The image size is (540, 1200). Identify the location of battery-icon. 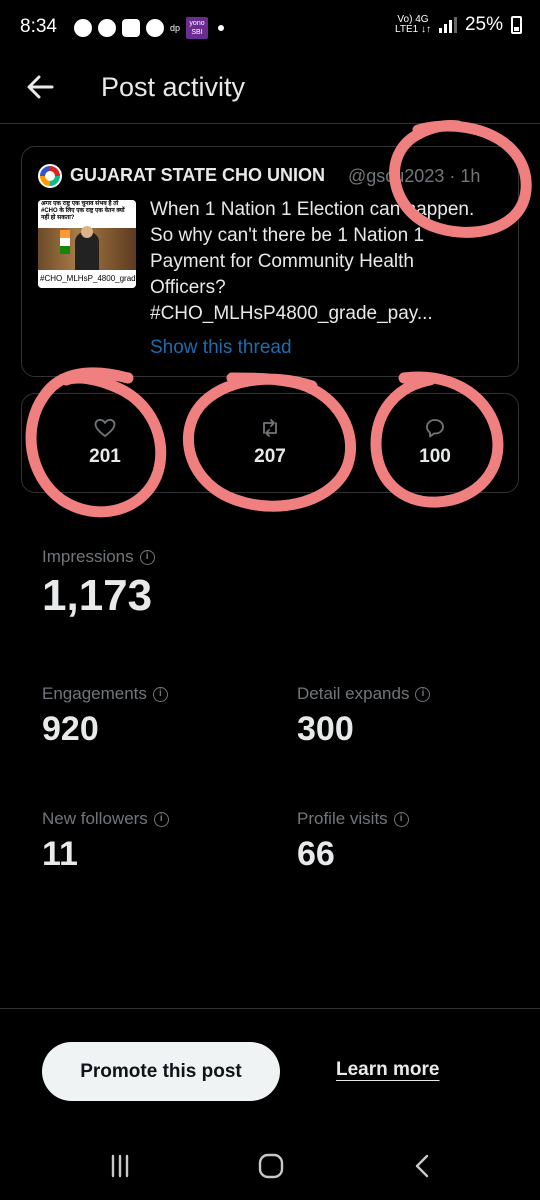
(516, 25).